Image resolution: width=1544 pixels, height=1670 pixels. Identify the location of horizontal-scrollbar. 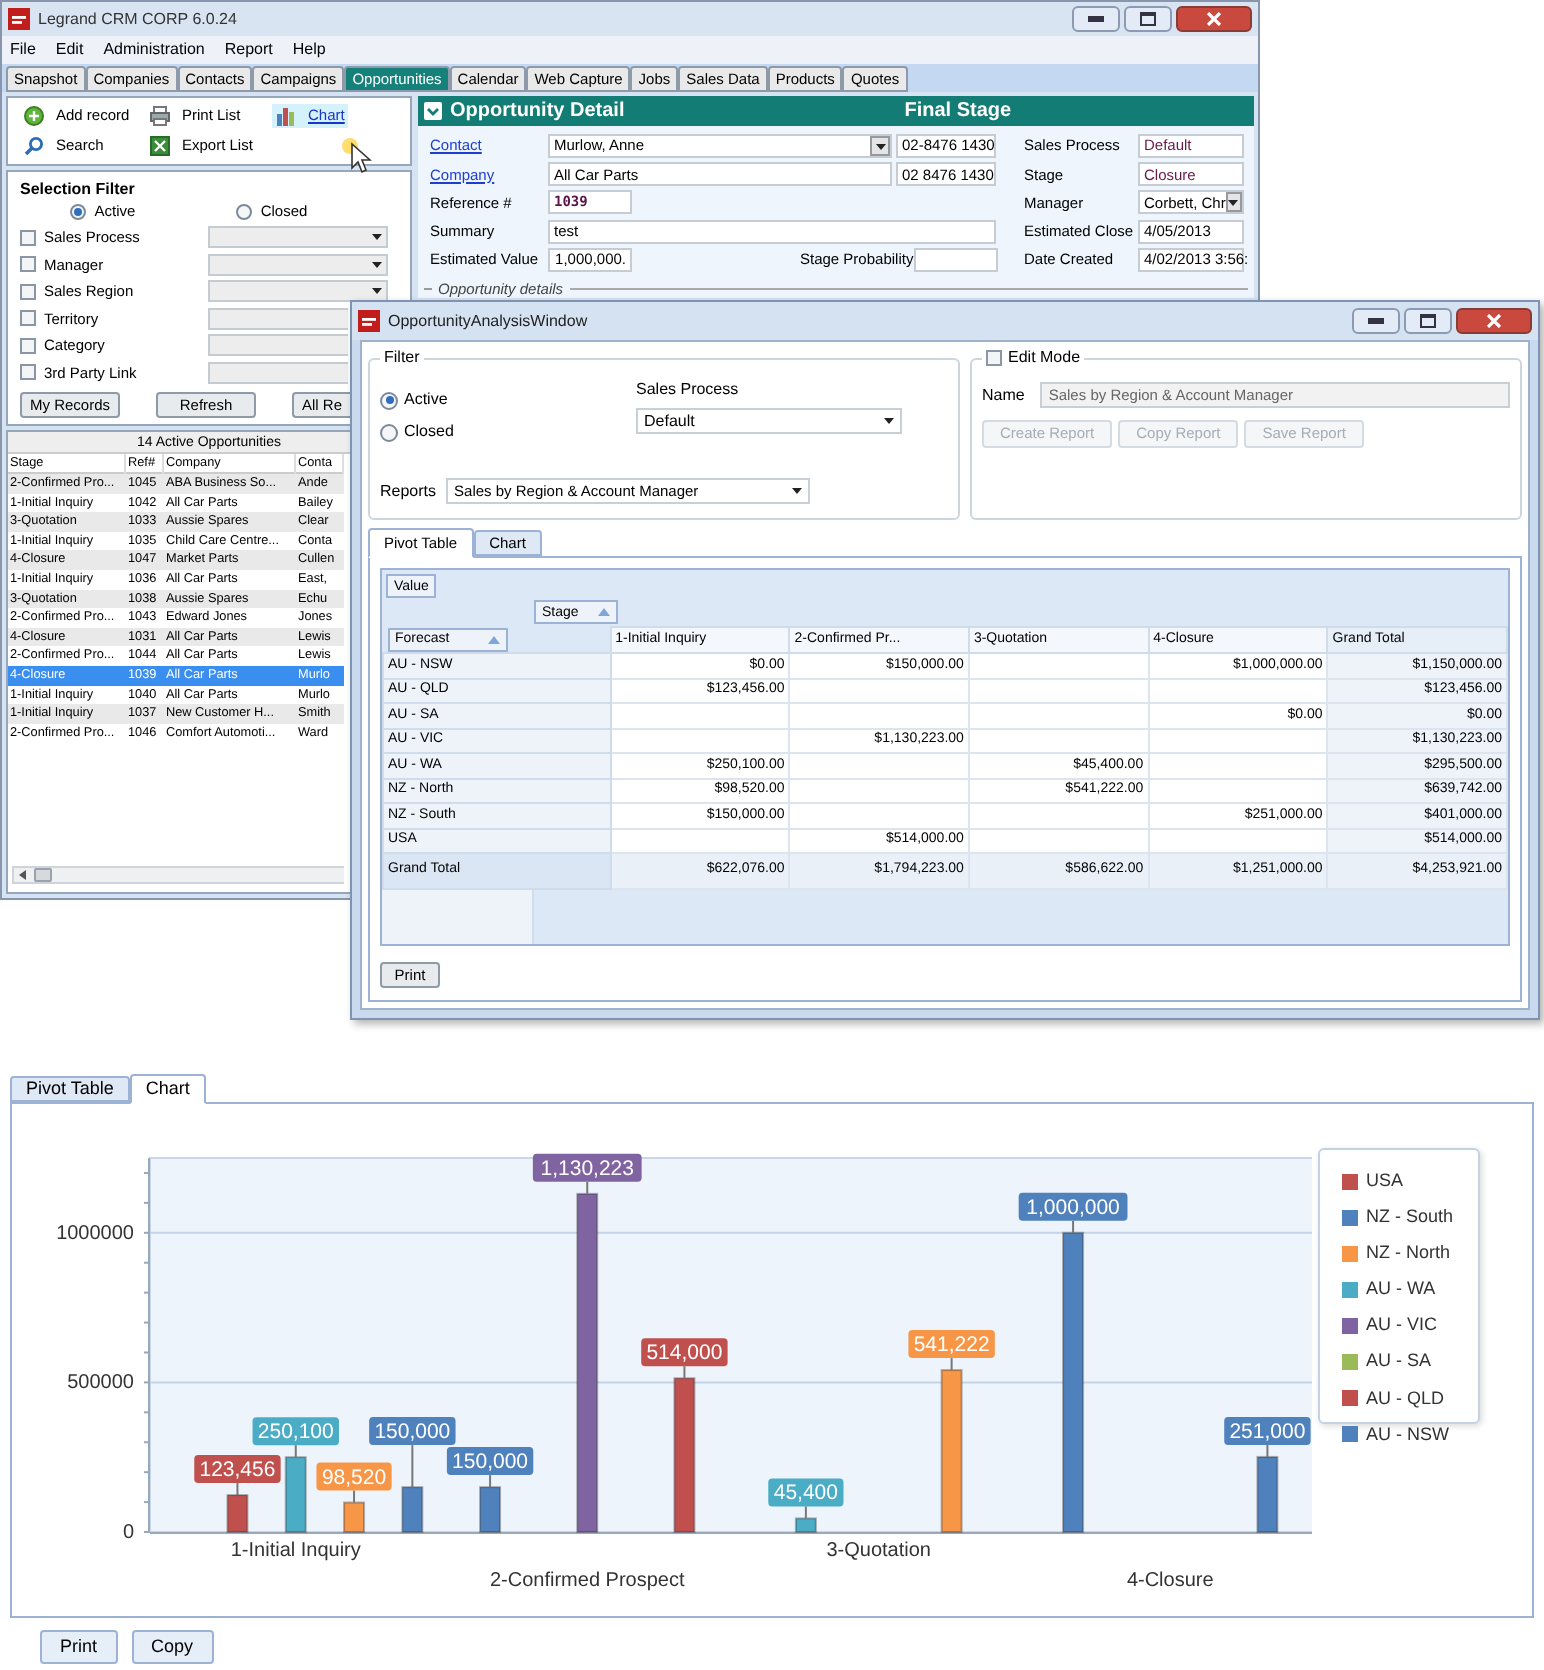
(178, 875).